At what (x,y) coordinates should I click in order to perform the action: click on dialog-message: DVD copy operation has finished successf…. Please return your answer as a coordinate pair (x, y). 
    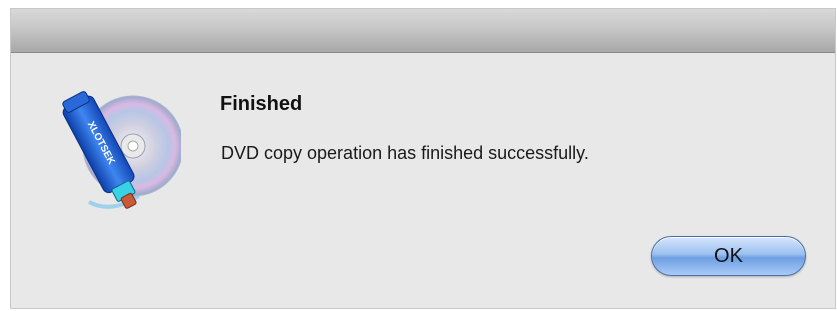
    Looking at the image, I should click on (405, 153).